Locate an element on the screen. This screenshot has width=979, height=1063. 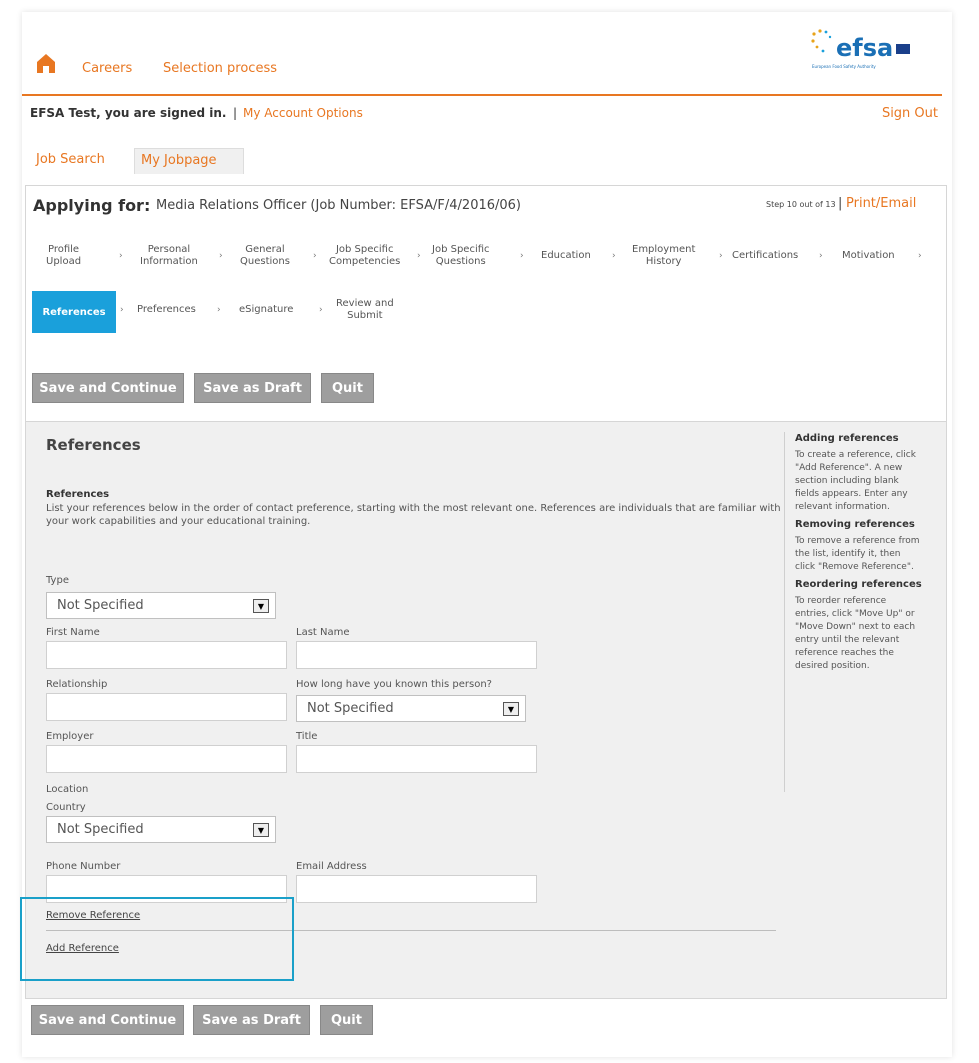
save-draft-button-top: Save as Draft is located at coordinates (252, 388).